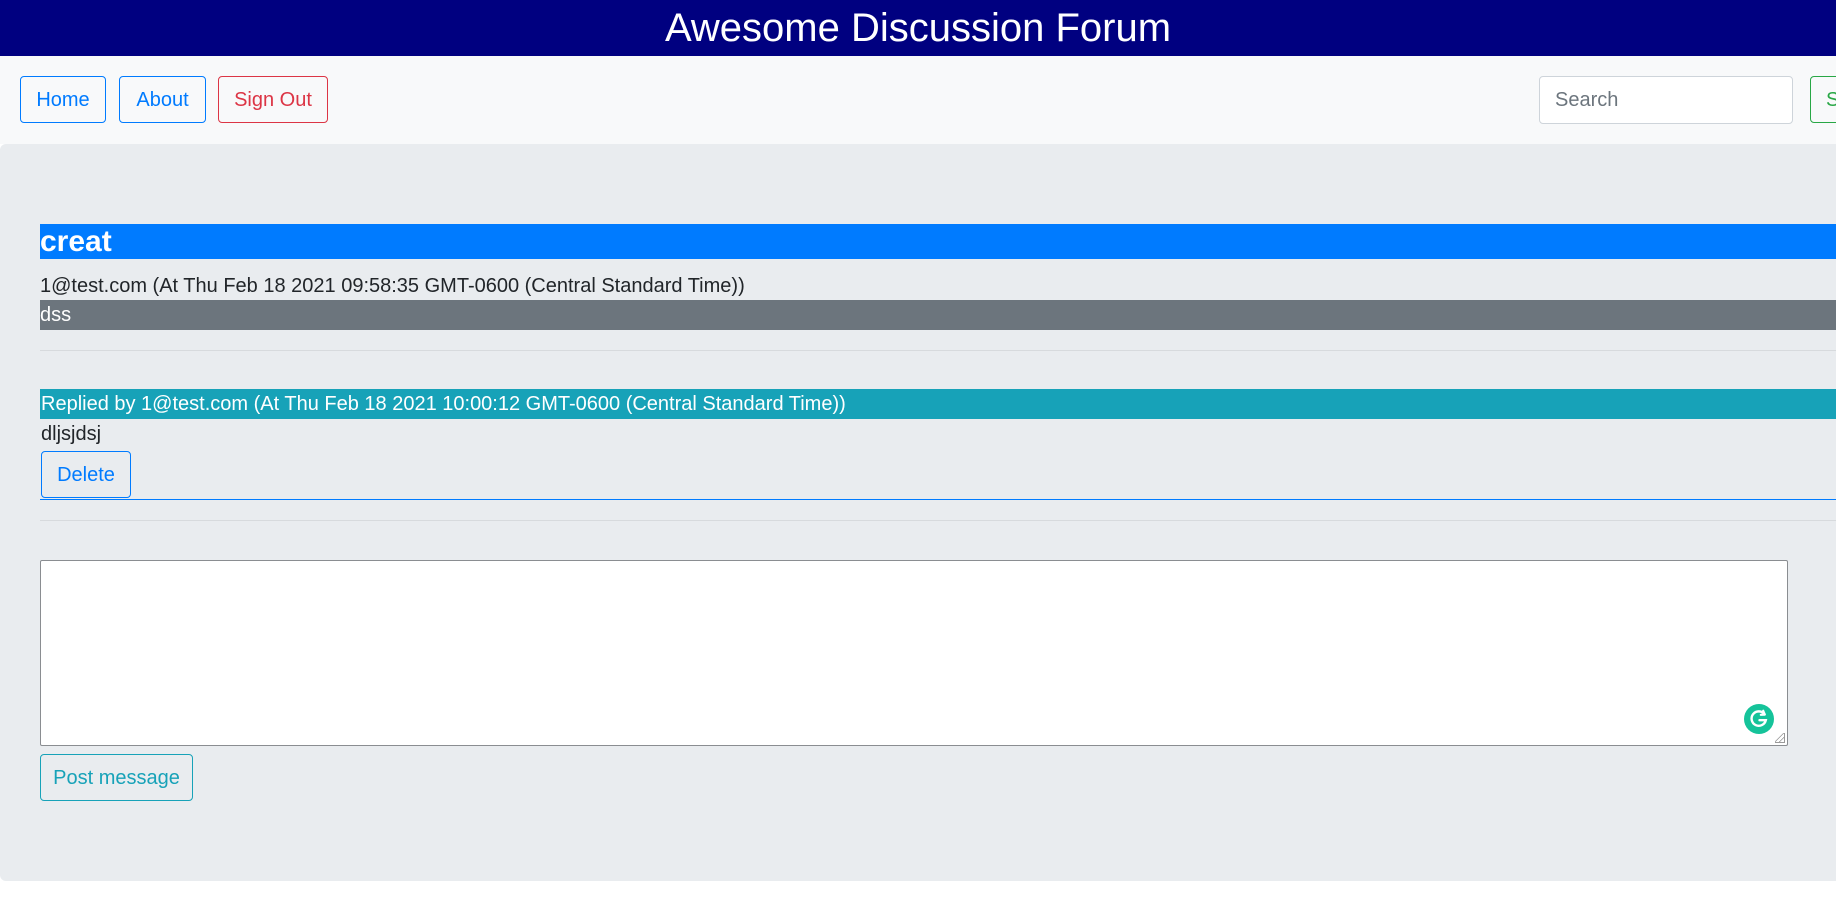  What do you see at coordinates (273, 99) in the screenshot?
I see `sign-out-button: Sign Out` at bounding box center [273, 99].